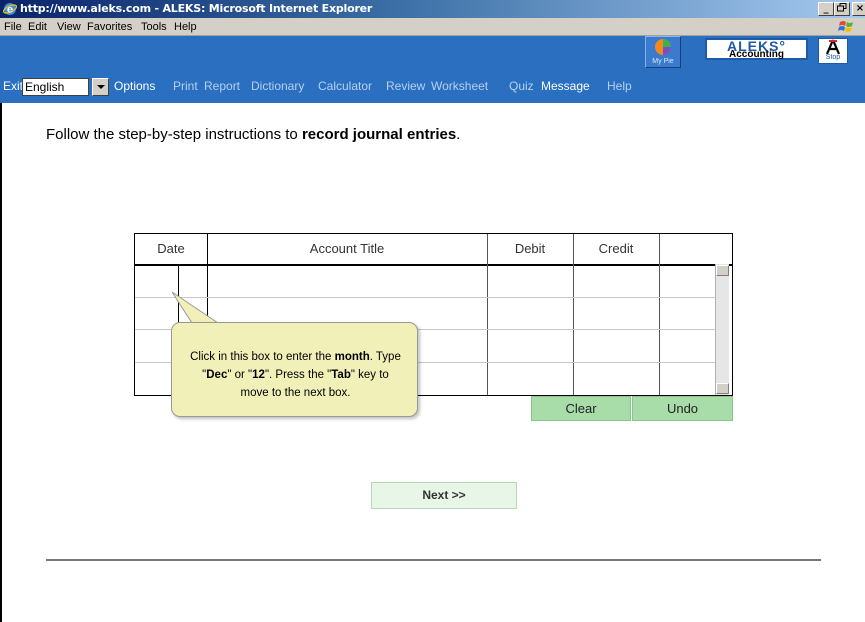 Image resolution: width=865 pixels, height=622 pixels. What do you see at coordinates (13, 27) in the screenshot?
I see `menu-file: File` at bounding box center [13, 27].